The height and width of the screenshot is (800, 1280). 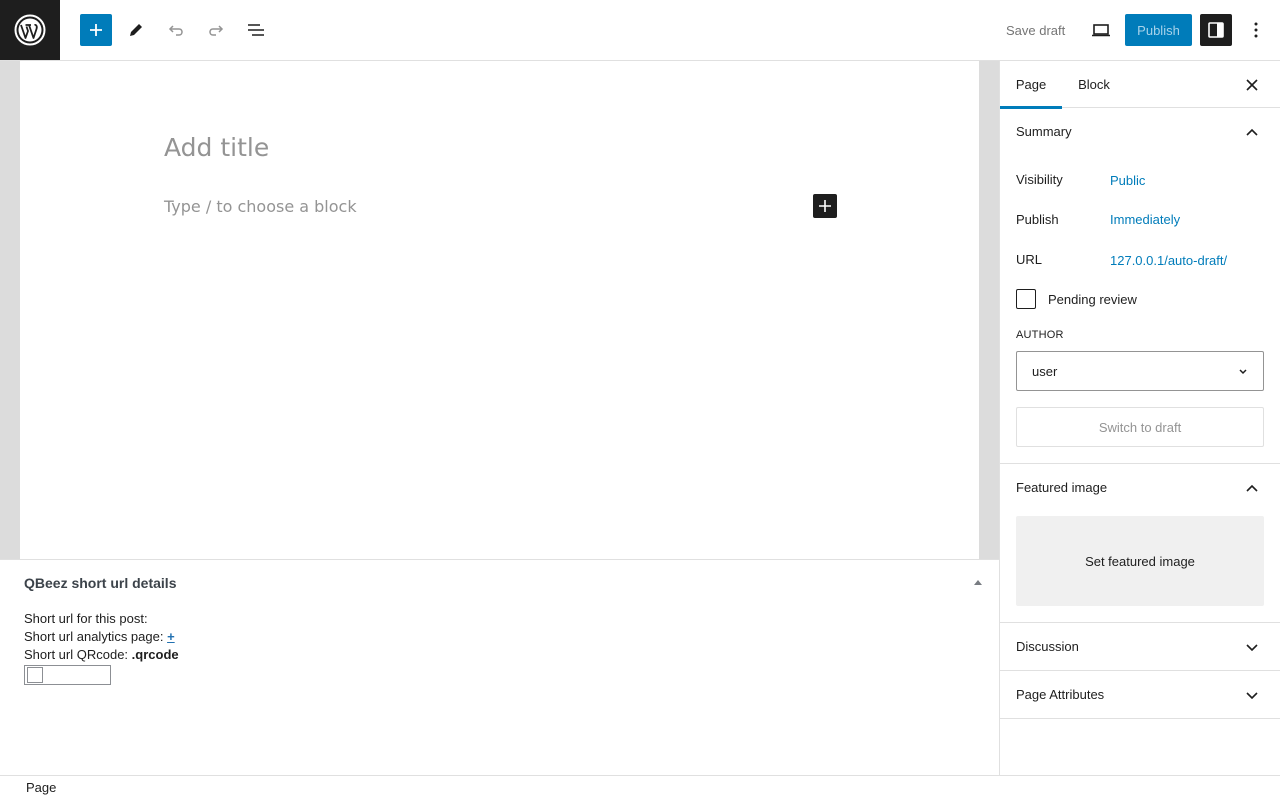 What do you see at coordinates (1029, 259) in the screenshot?
I see `url-label: URL` at bounding box center [1029, 259].